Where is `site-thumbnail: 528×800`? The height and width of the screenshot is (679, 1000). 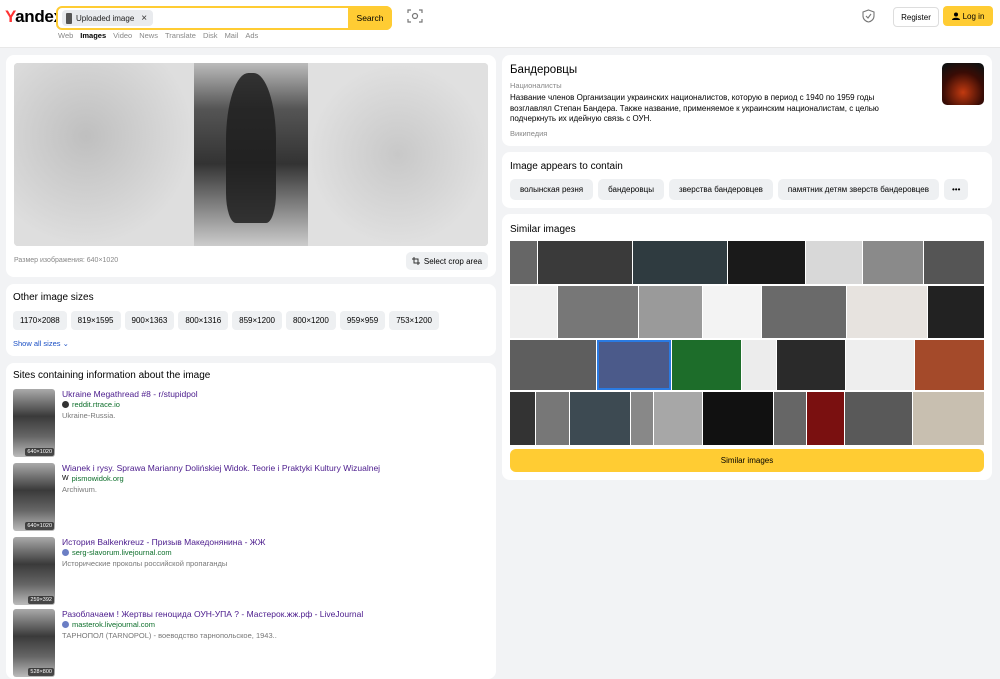
site-thumbnail: 528×800 is located at coordinates (34, 643).